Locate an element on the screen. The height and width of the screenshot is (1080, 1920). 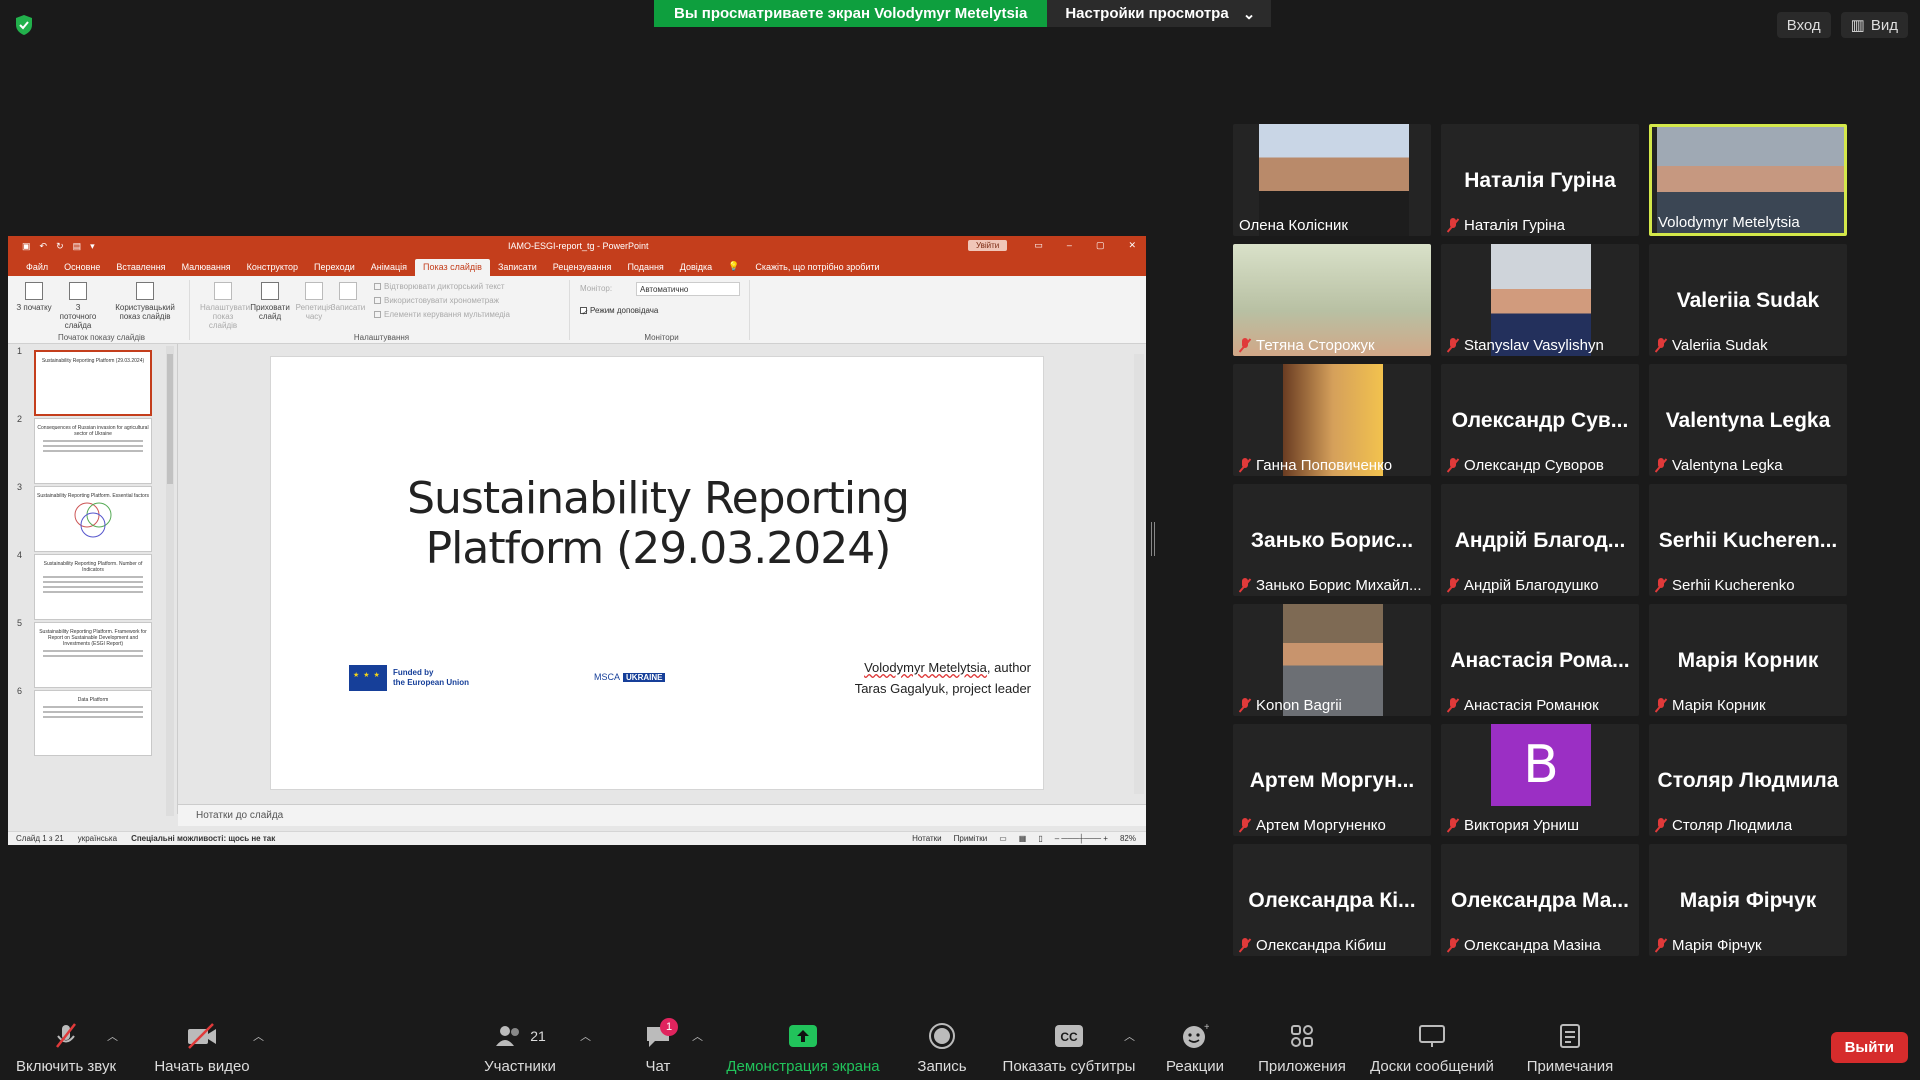
participant-tile: Артем Моргун... Артем Моргуненко is located at coordinates (1332, 780).